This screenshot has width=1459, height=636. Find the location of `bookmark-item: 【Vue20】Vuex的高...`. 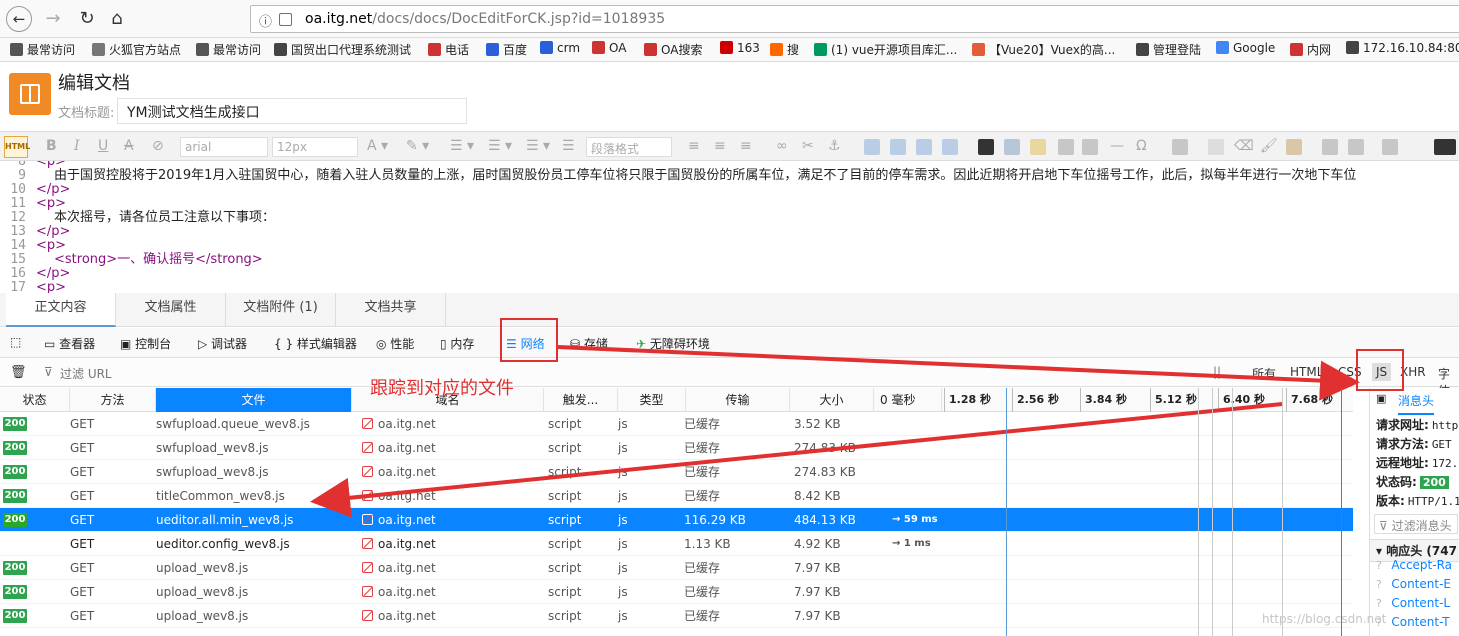

bookmark-item: 【Vue20】Vuex的高... is located at coordinates (1043, 49).